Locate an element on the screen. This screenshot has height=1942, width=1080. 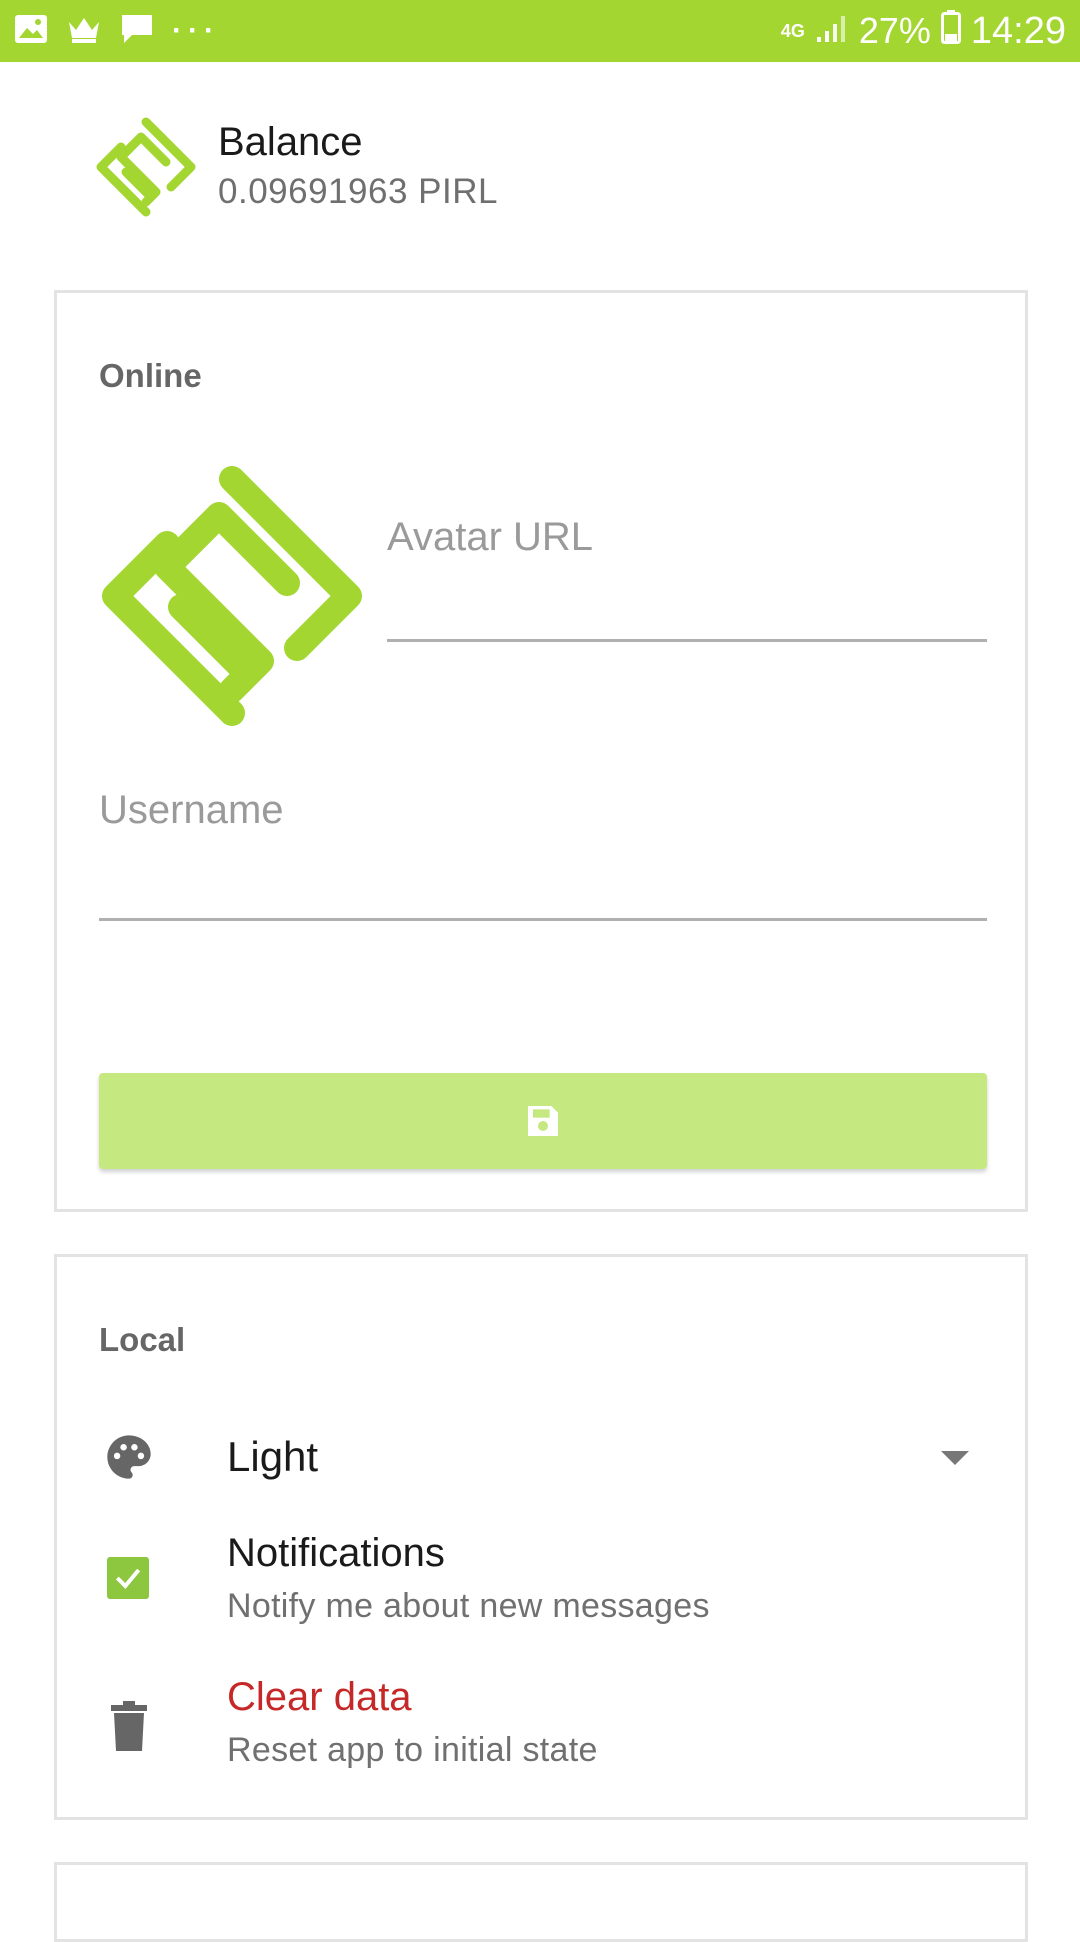
clear-data-setting: Clear data Reset app to initial state is located at coordinates (541, 1726).